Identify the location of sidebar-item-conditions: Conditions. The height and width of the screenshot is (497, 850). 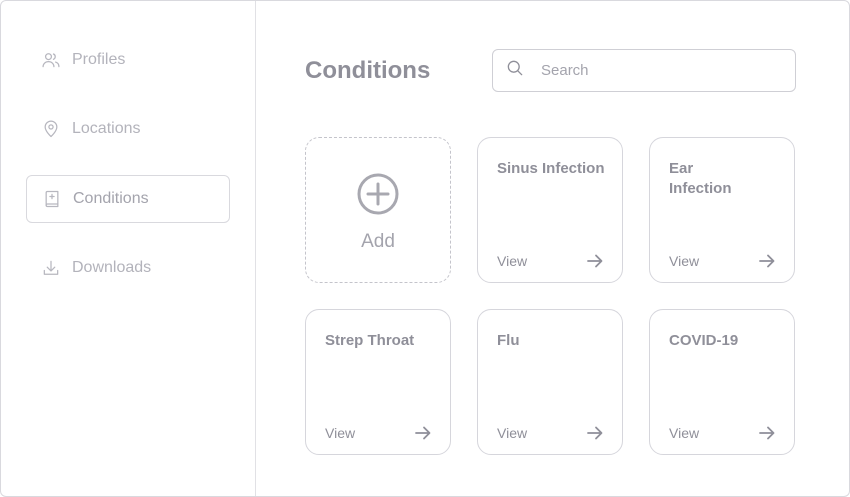
(128, 199).